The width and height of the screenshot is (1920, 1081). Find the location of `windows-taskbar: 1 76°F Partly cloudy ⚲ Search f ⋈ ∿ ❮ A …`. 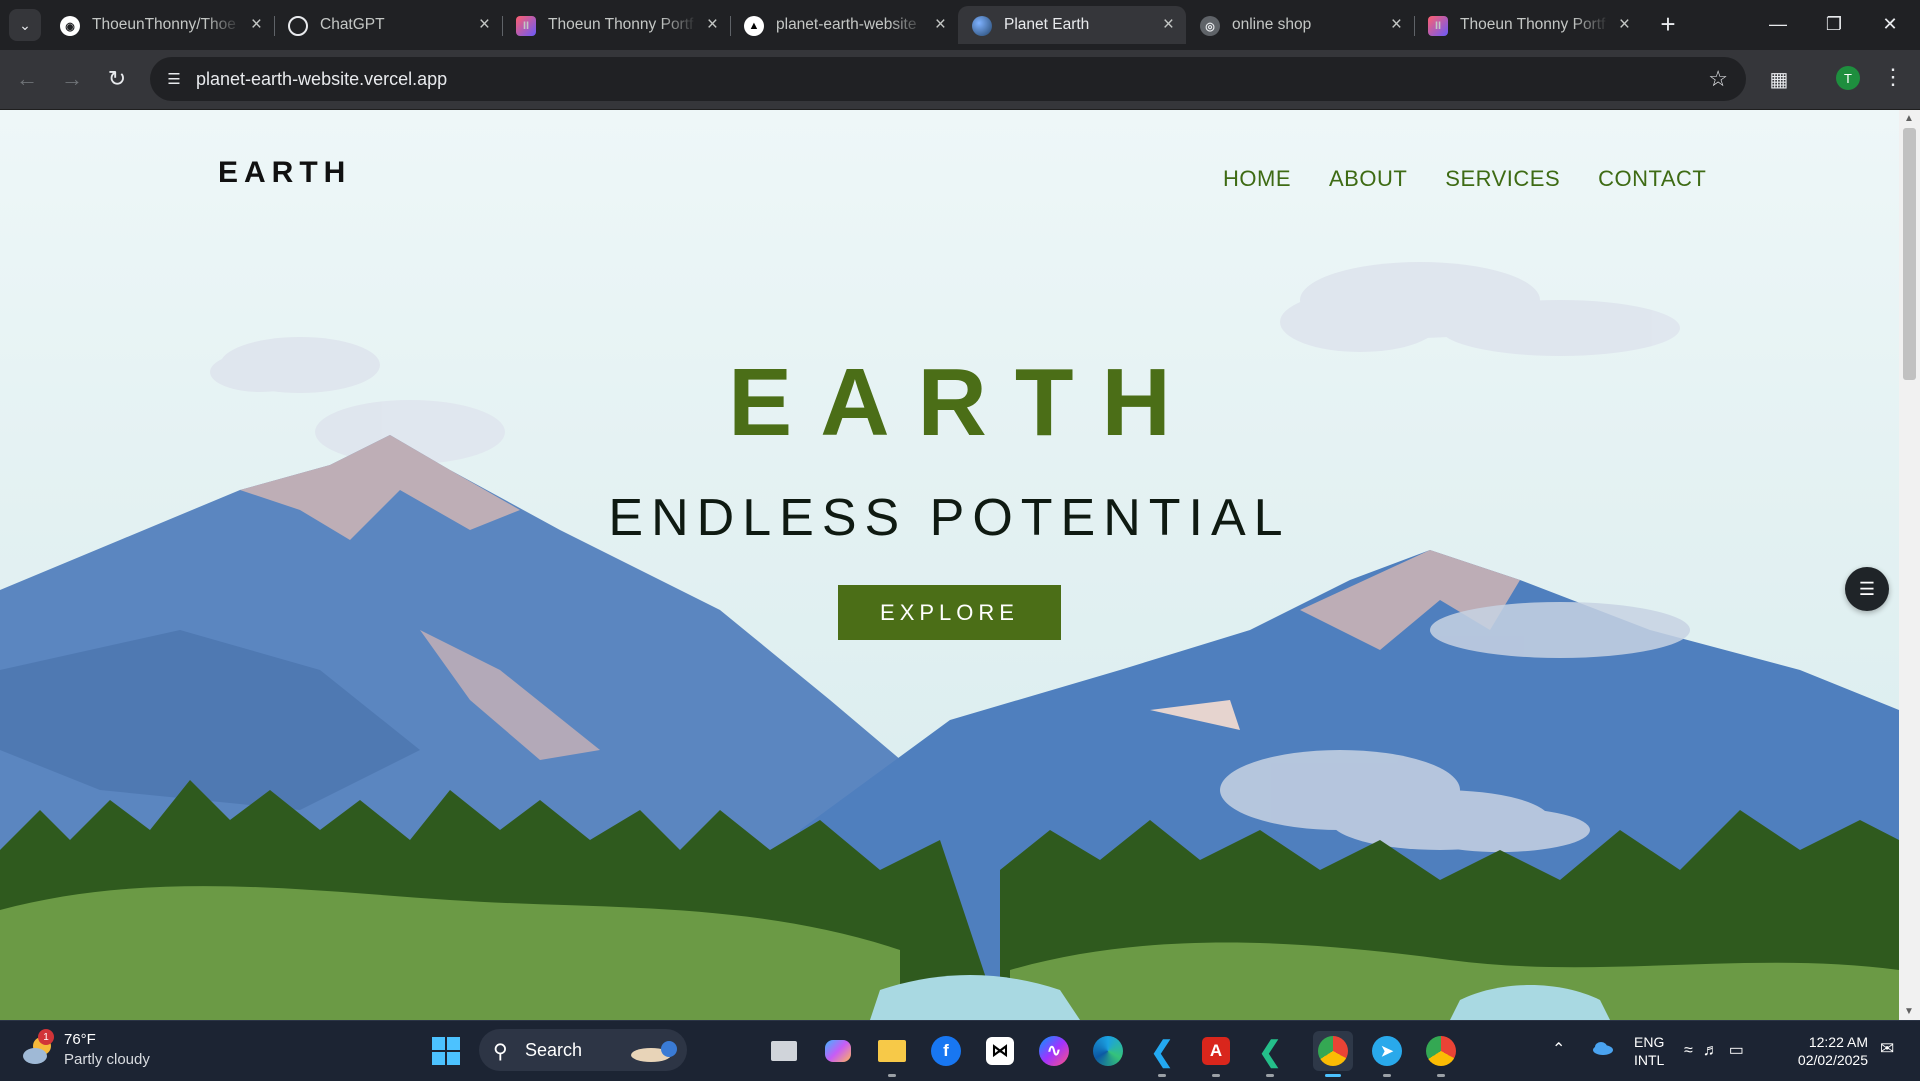

windows-taskbar: 1 76°F Partly cloudy ⚲ Search f ⋈ ∿ ❮ A … is located at coordinates (960, 1050).